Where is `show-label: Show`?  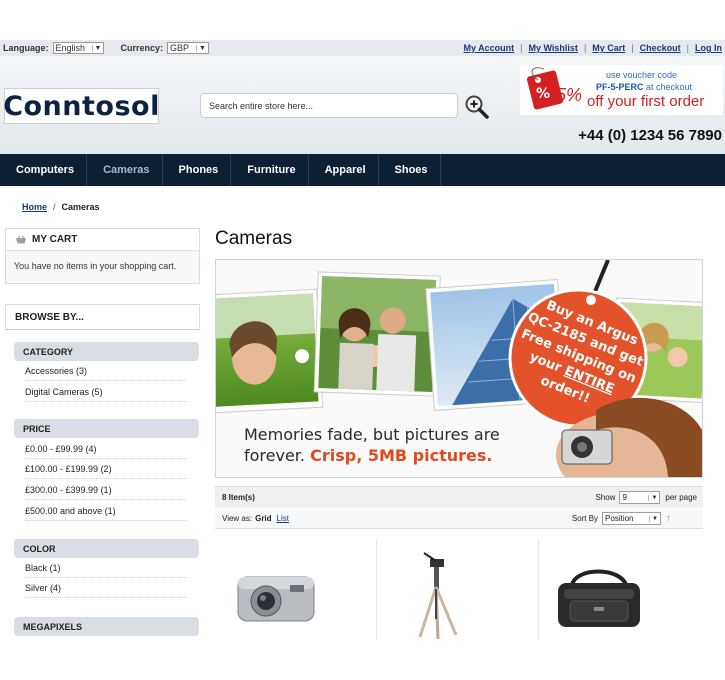 show-label: Show is located at coordinates (605, 497).